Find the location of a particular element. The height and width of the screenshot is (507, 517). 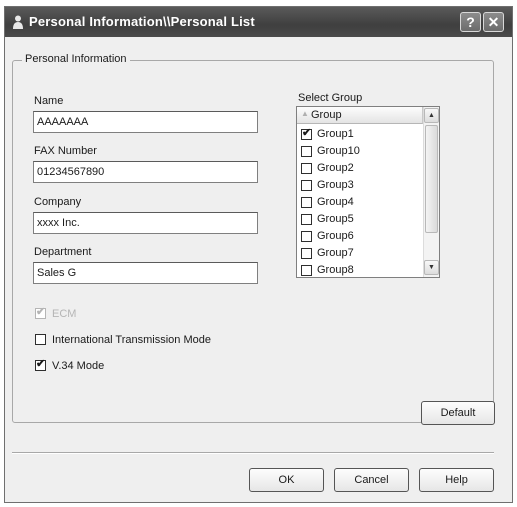

list-item: Group7 is located at coordinates (361, 254).